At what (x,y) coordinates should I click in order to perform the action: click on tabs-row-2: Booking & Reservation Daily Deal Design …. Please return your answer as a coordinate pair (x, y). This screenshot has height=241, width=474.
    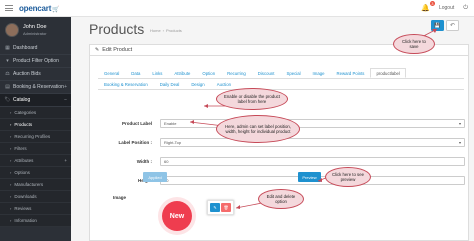
    Looking at the image, I should click on (167, 84).